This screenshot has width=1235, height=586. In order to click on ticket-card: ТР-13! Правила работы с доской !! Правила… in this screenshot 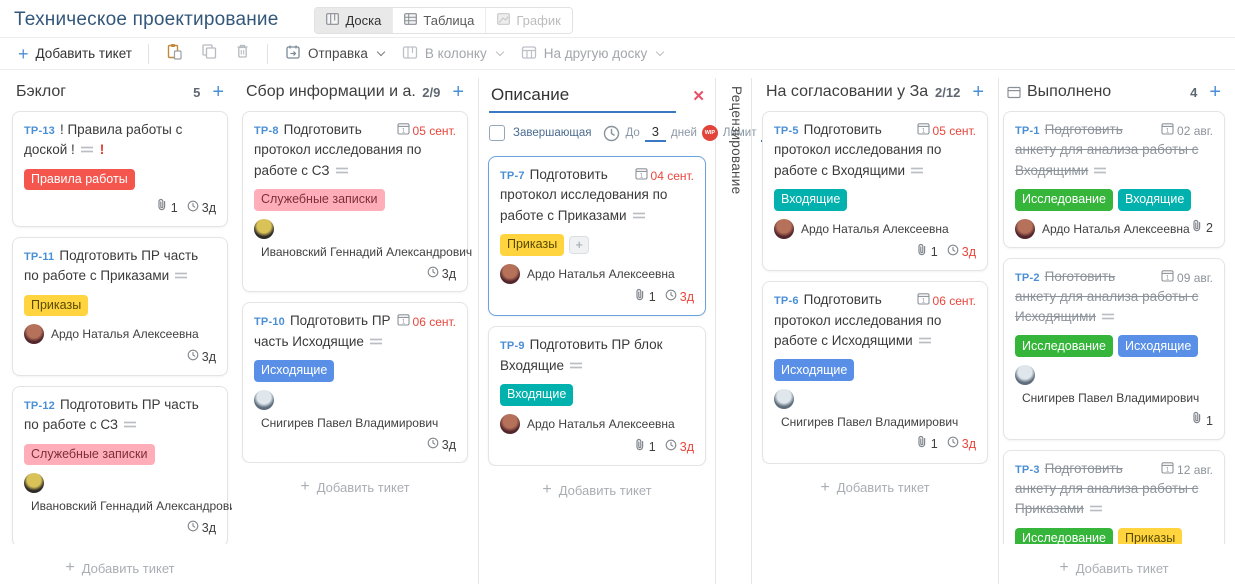, I will do `click(120, 169)`.